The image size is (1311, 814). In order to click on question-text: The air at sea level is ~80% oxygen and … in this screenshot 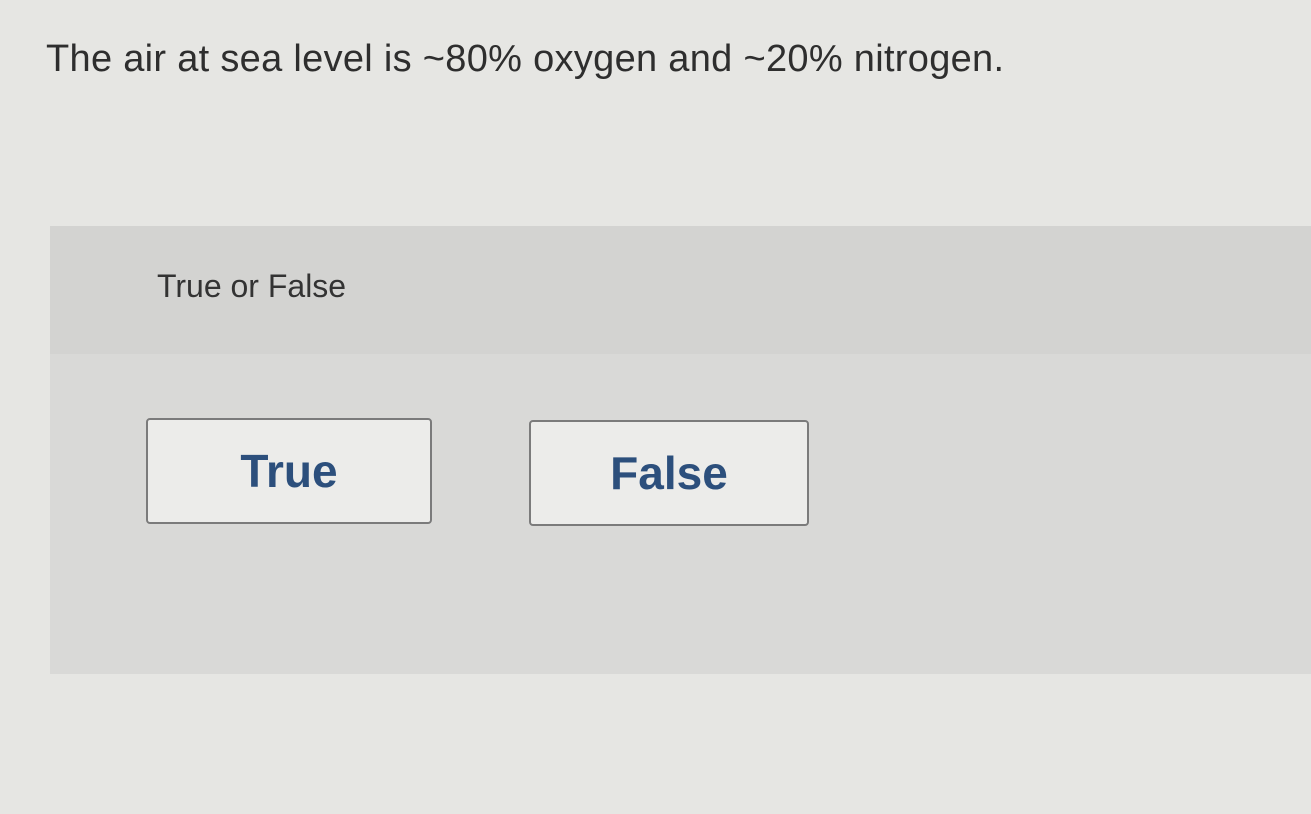, I will do `click(525, 59)`.